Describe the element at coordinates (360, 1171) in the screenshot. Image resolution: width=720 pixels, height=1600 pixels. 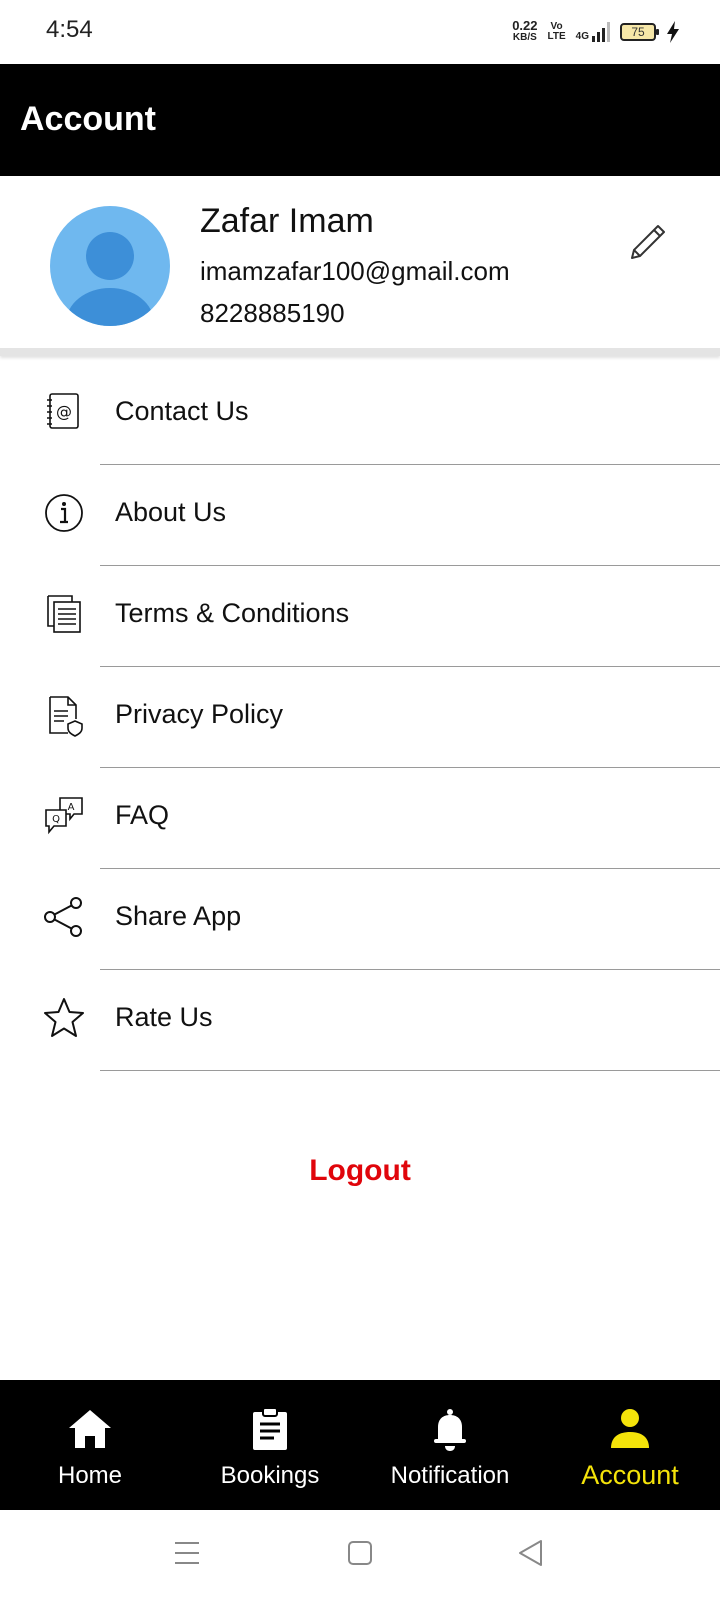
I see `logout-button: Logout` at that location.